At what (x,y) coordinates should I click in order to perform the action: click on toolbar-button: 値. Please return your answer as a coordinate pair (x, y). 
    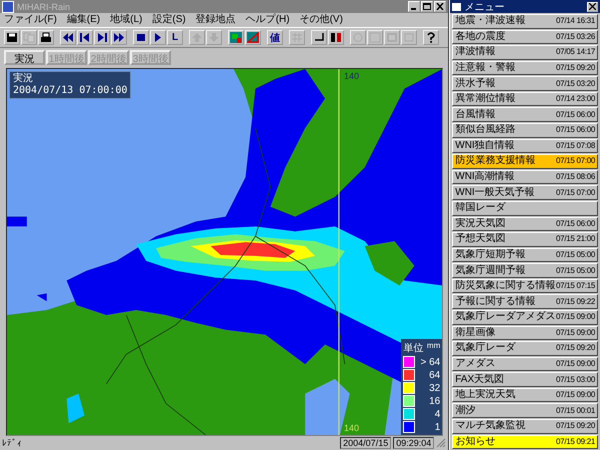
    Looking at the image, I should click on (275, 37).